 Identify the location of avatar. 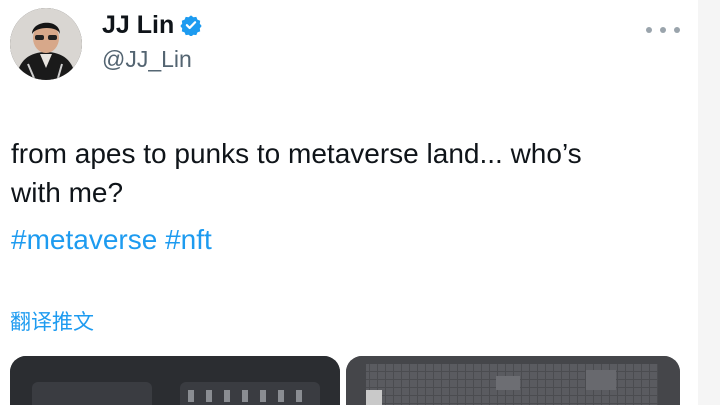
(46, 44).